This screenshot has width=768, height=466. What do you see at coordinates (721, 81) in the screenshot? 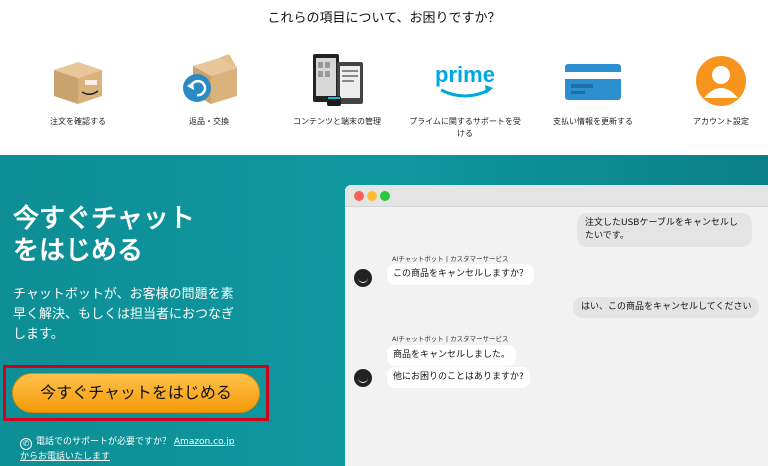
I see `user-account-icon` at bounding box center [721, 81].